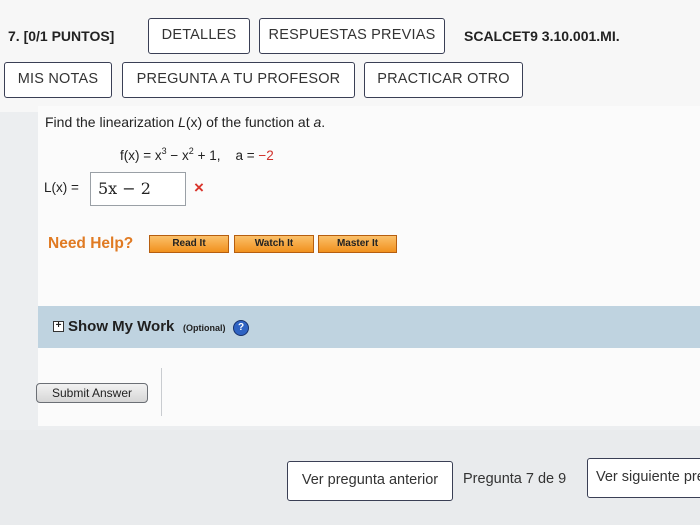 Image resolution: width=700 pixels, height=525 pixels. Describe the element at coordinates (204, 328) in the screenshot. I see `optional-label: (Optional)` at that location.